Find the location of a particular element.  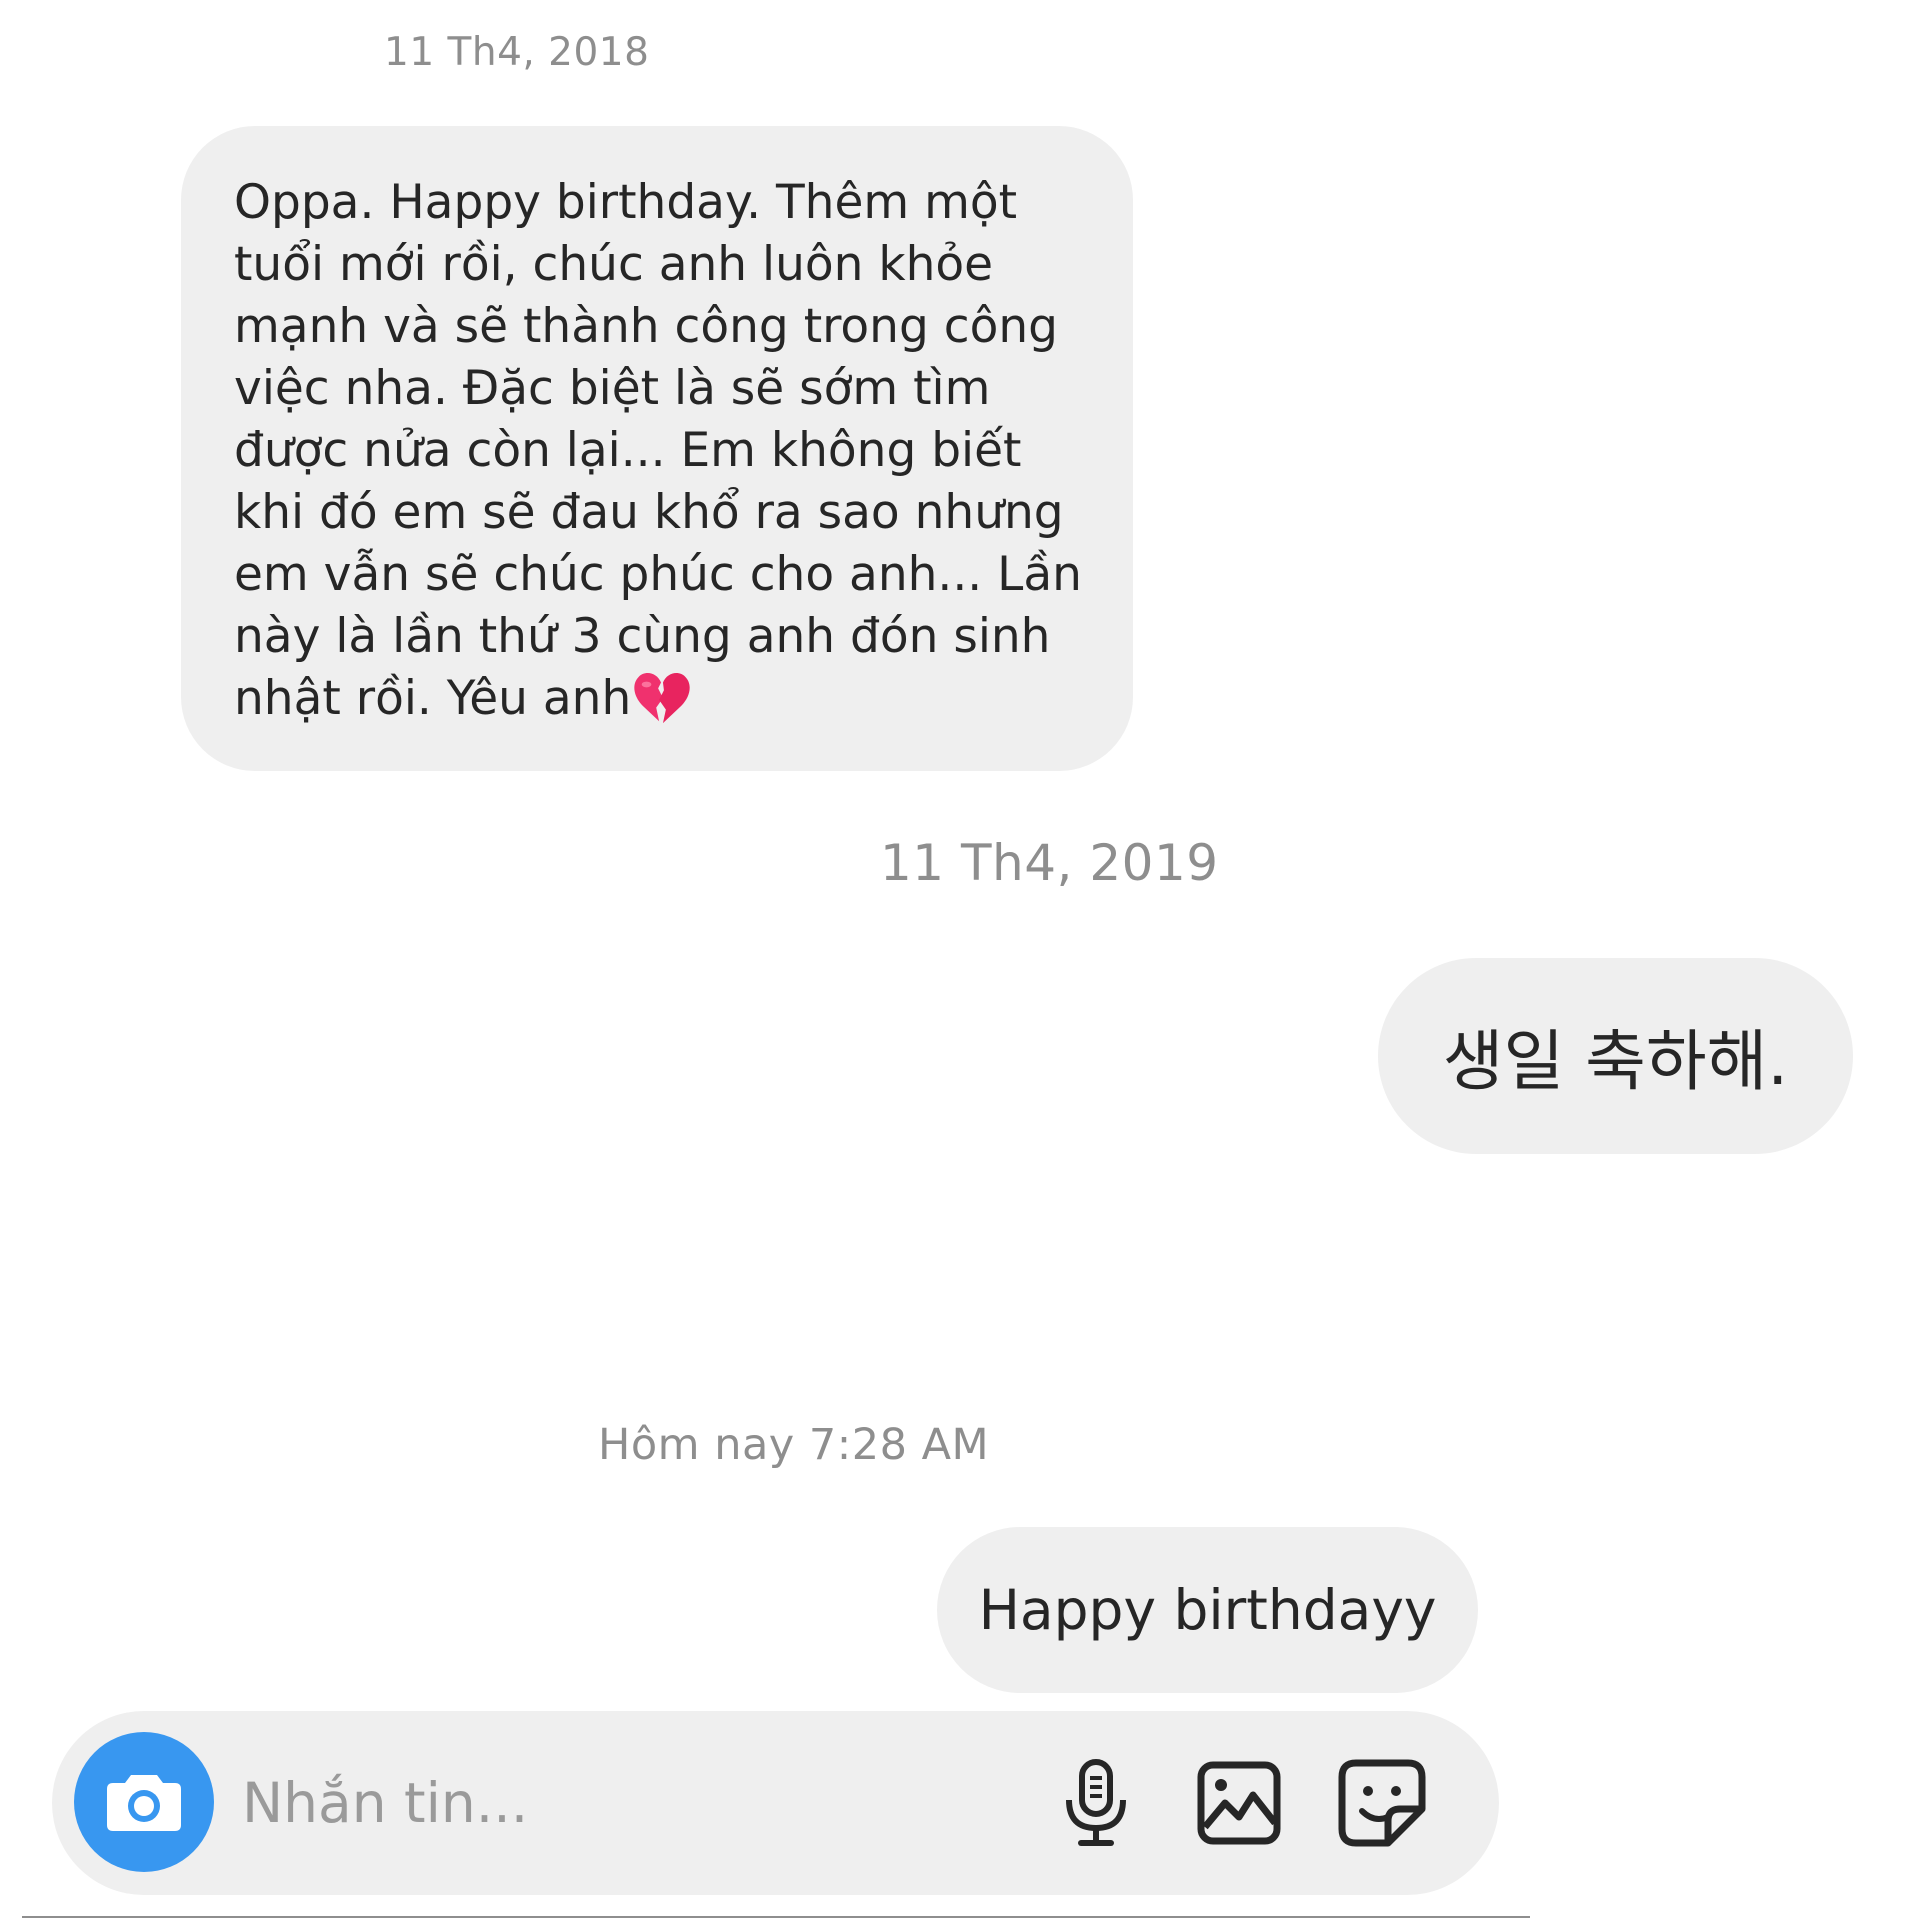

camera-button is located at coordinates (144, 1802).